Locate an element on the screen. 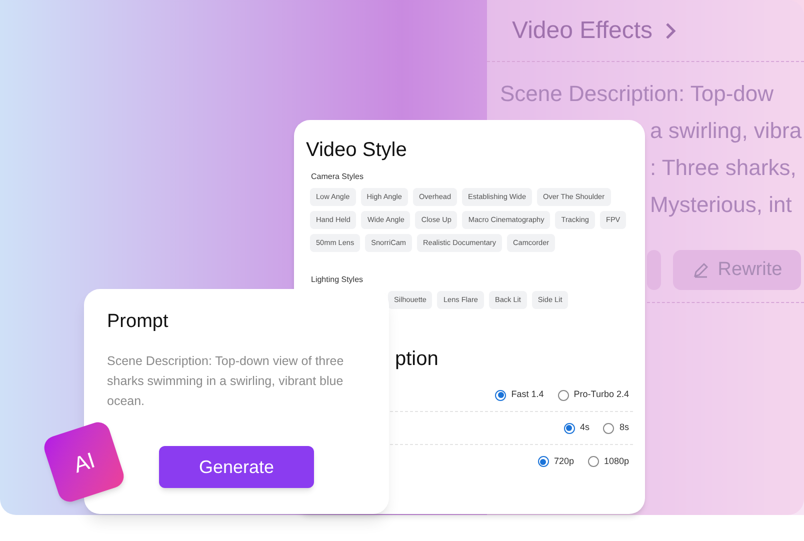 This screenshot has width=804, height=541. radio-option: Pro-Turbo 2.4 is located at coordinates (593, 395).